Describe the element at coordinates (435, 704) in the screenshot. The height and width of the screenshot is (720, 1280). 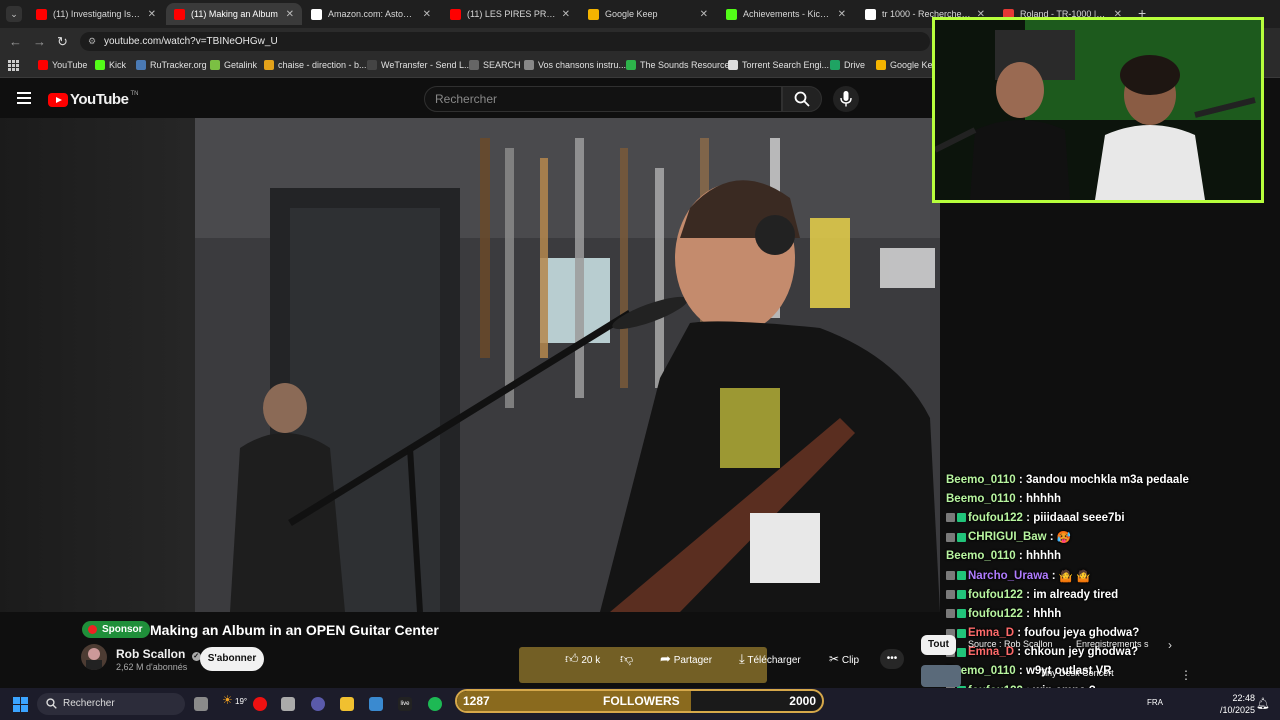
I see `spotify-icon` at that location.